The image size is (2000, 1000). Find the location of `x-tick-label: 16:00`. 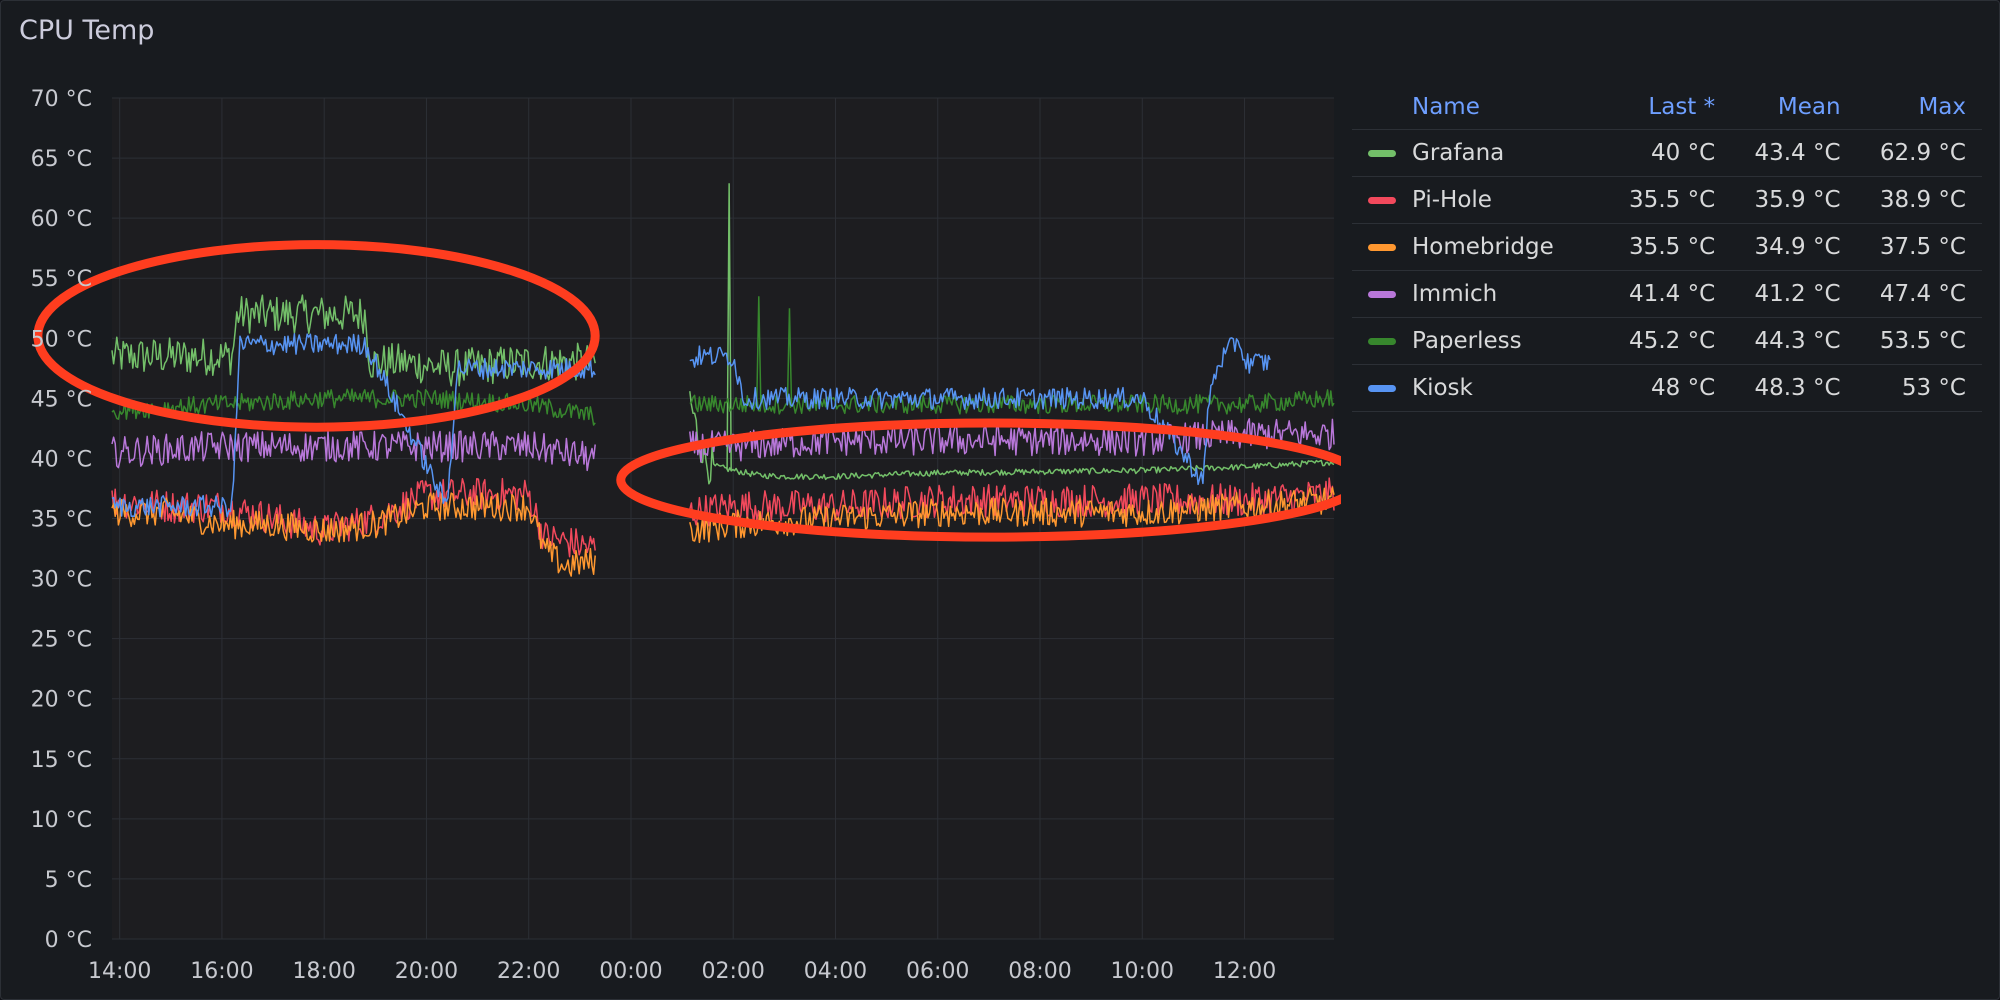

x-tick-label: 16:00 is located at coordinates (221, 971).